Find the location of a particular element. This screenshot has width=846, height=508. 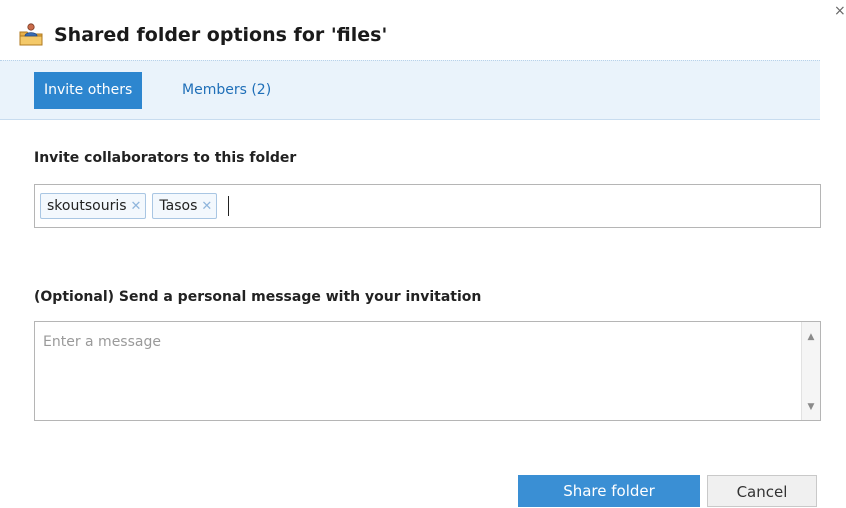

share-folder-button: Share folder is located at coordinates (609, 491).